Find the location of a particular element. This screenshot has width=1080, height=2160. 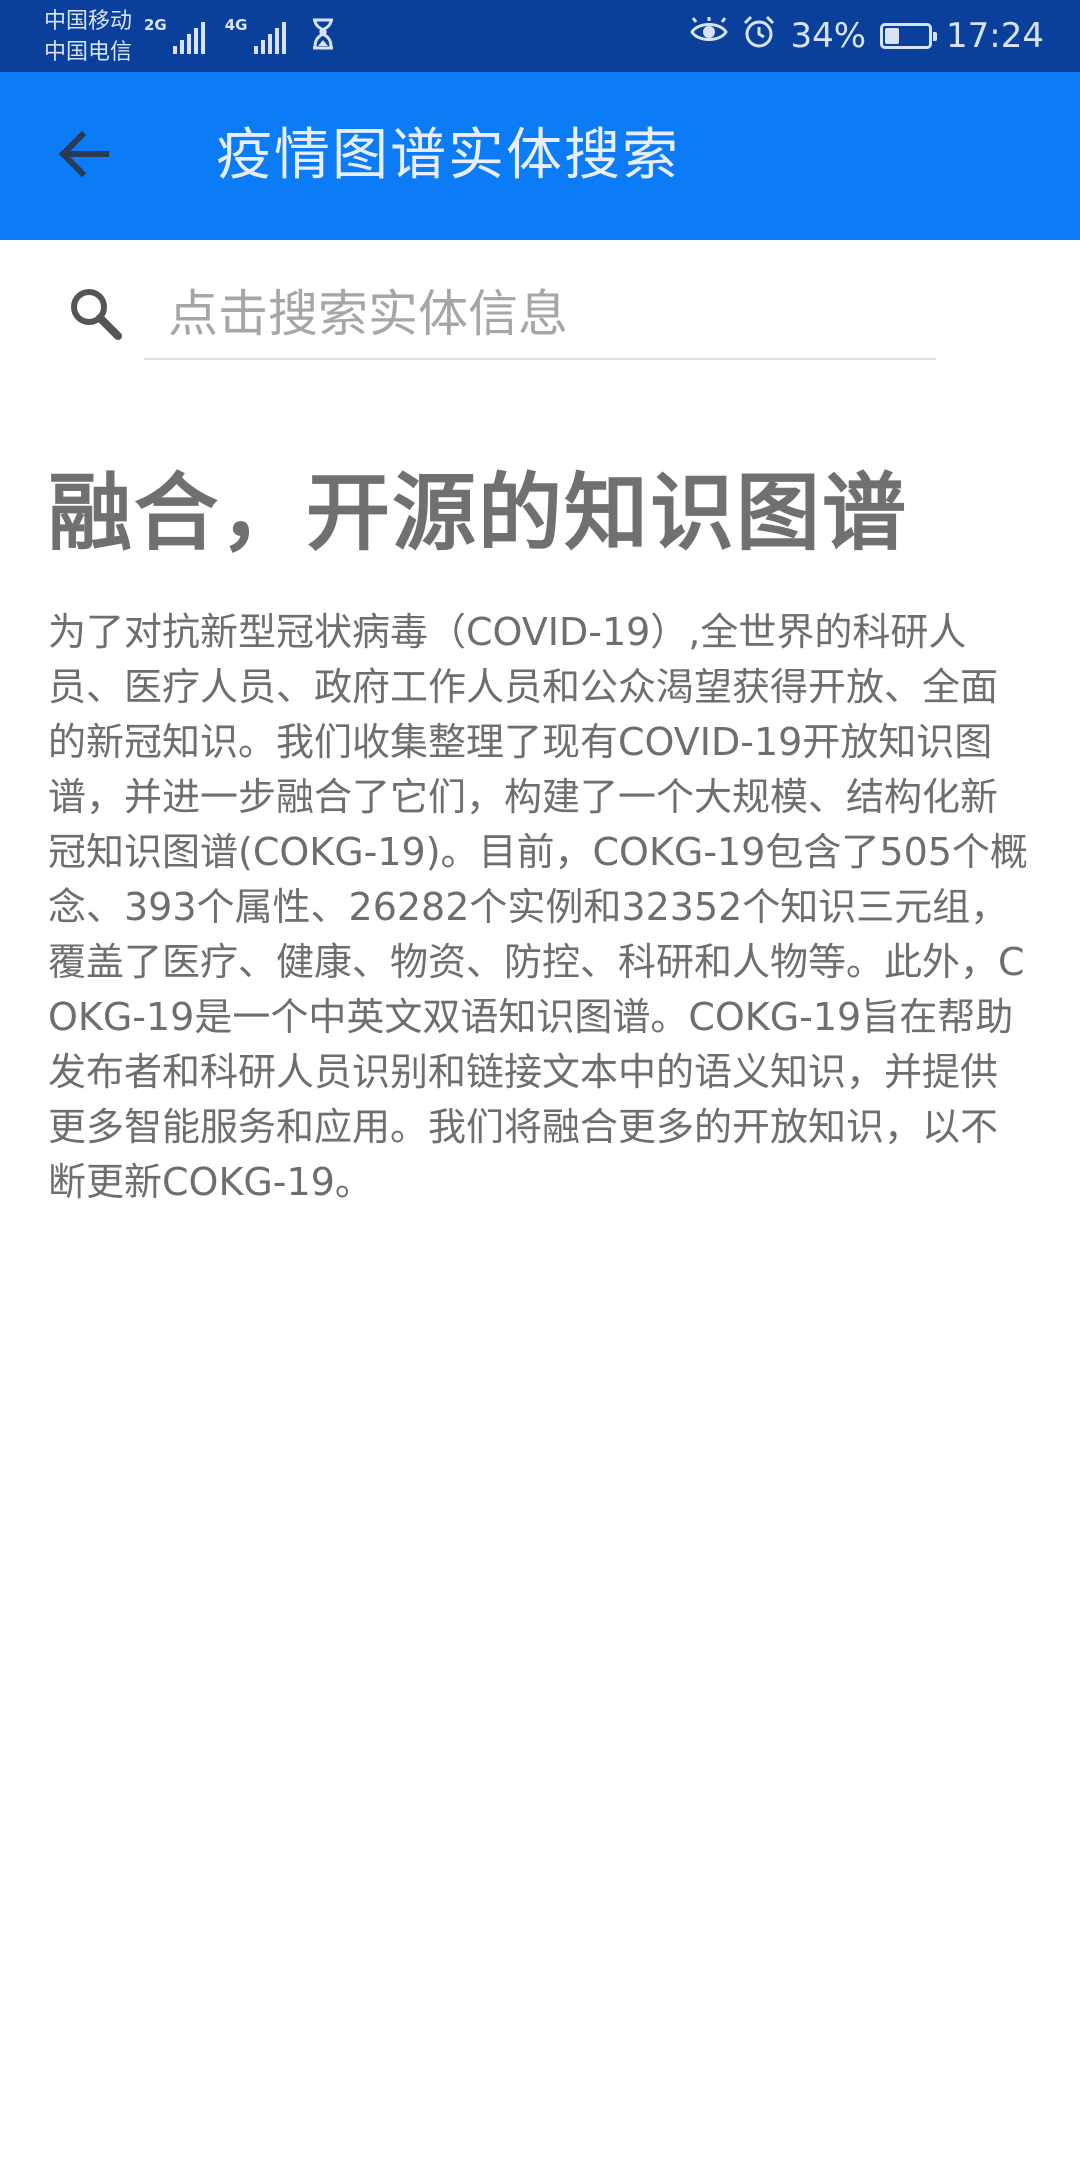

network-1-label: 2G is located at coordinates (155, 25).